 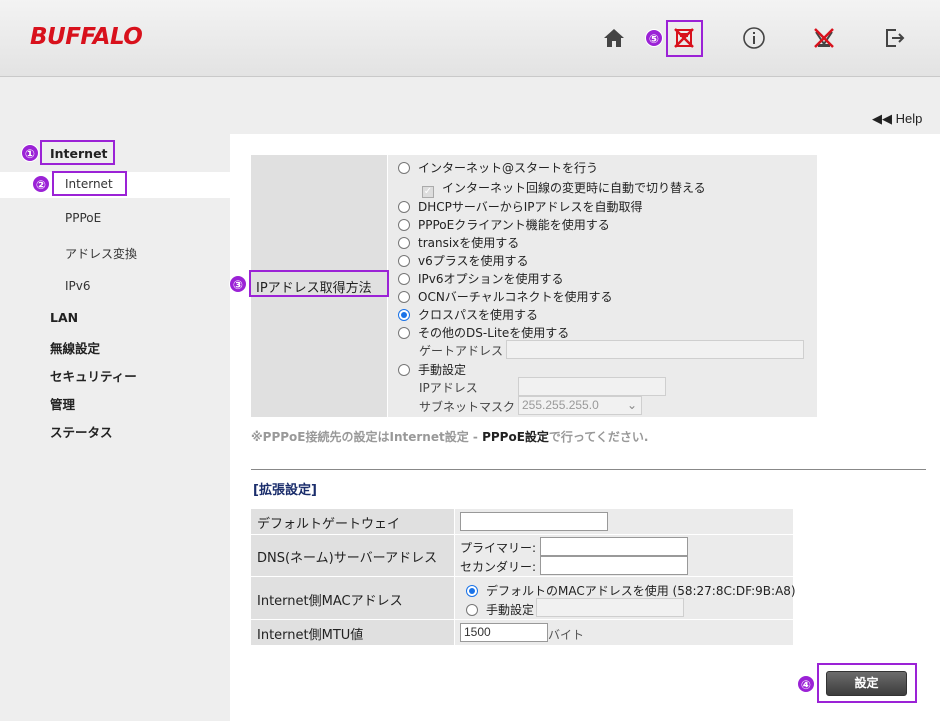 I want to click on sidebar-item-wireless: 無線設定, so click(x=75, y=347).